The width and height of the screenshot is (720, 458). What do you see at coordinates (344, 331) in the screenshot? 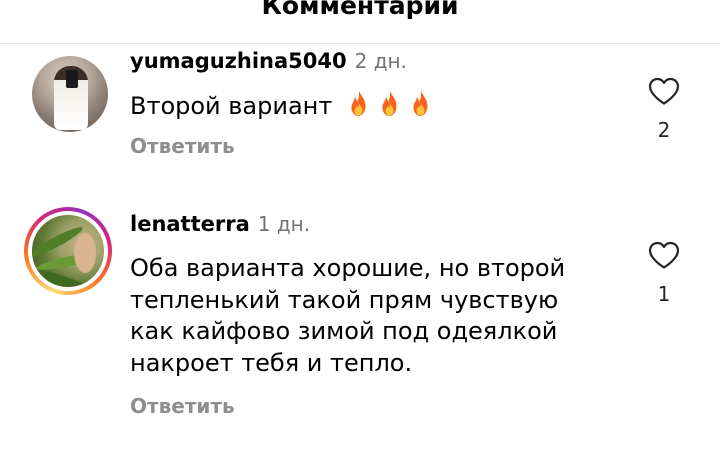
I see `comment-text-line: как кайфово зимой под одеялкой` at bounding box center [344, 331].